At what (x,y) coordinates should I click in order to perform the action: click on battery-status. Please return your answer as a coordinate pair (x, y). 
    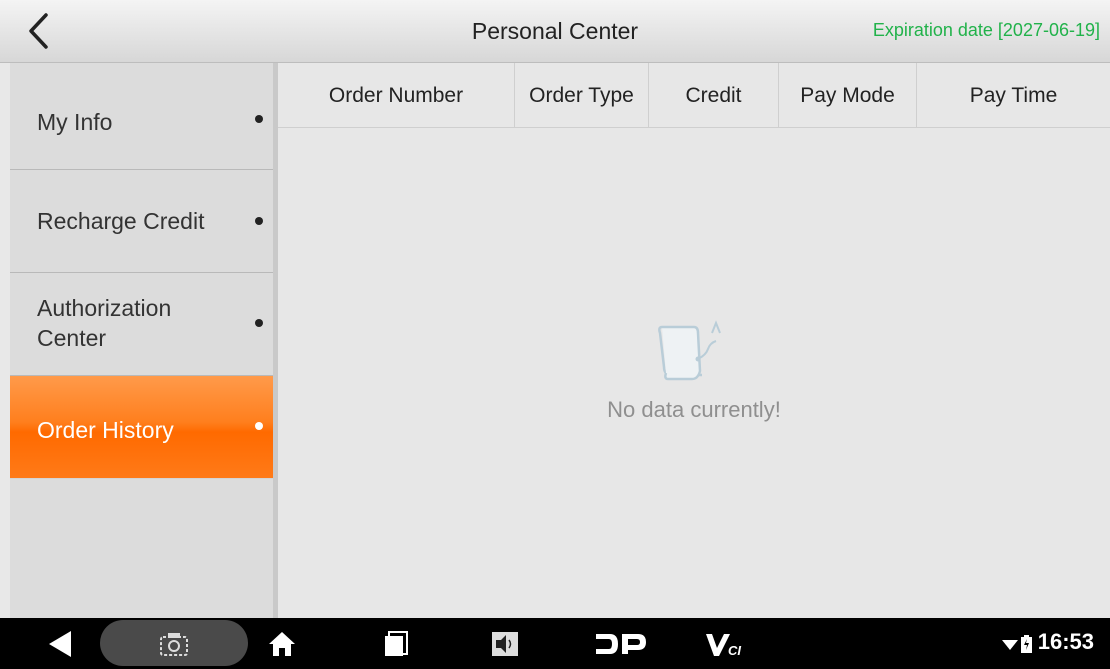
    Looking at the image, I should click on (1026, 643).